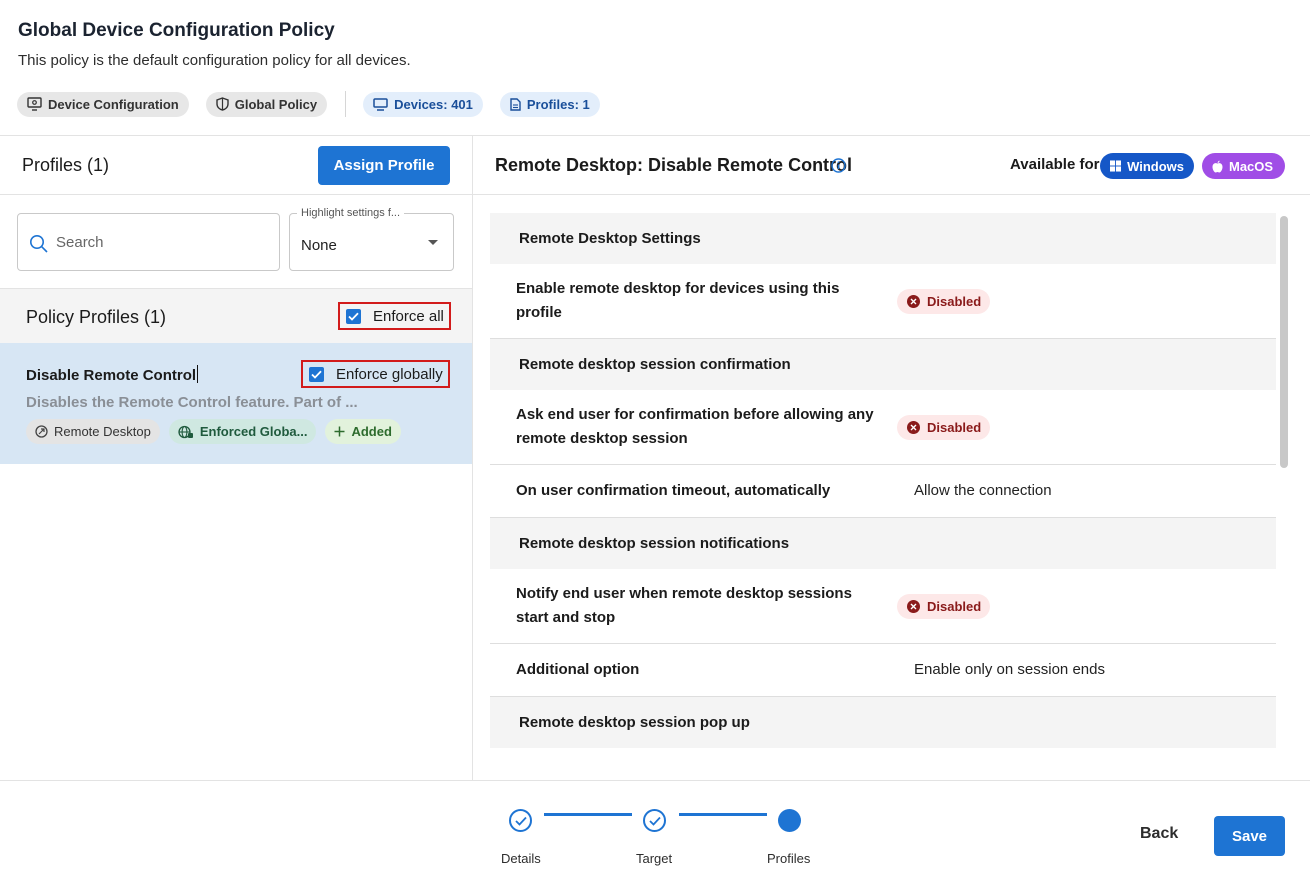 Image resolution: width=1310 pixels, height=889 pixels. What do you see at coordinates (520, 820) in the screenshot?
I see `step-details-check-icon` at bounding box center [520, 820].